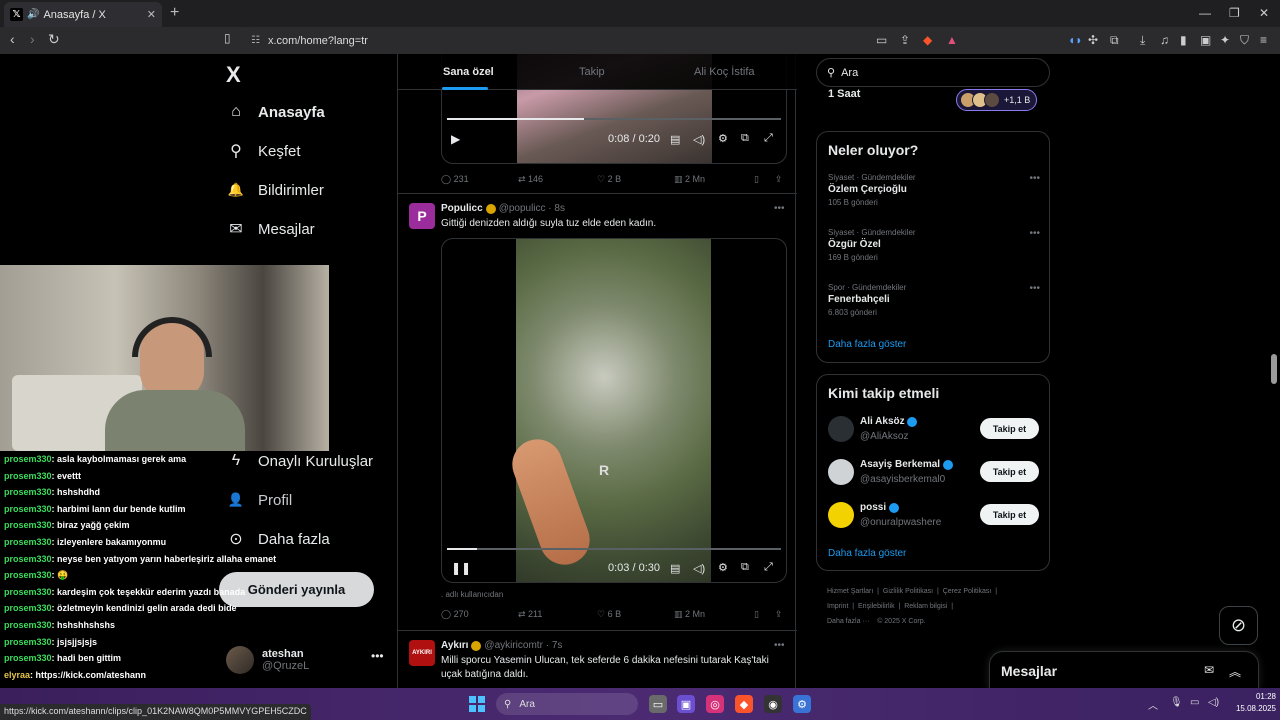  Describe the element at coordinates (1264, 13) in the screenshot. I see `close-window-button: ✕` at that location.